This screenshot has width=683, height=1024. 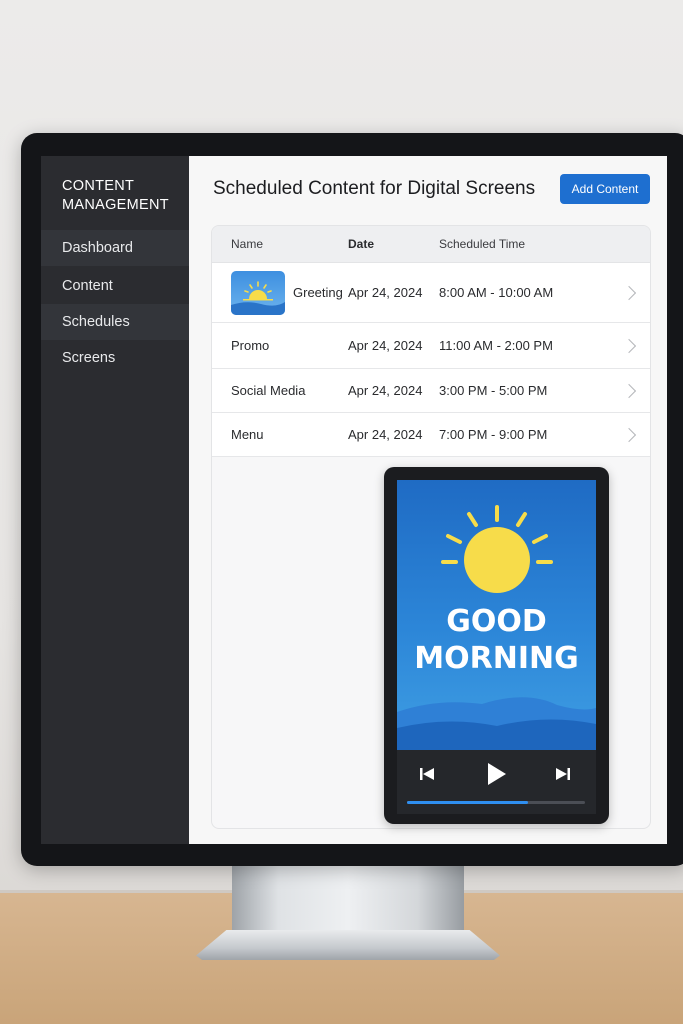 What do you see at coordinates (258, 293) in the screenshot?
I see `sun-thumbnail-icon` at bounding box center [258, 293].